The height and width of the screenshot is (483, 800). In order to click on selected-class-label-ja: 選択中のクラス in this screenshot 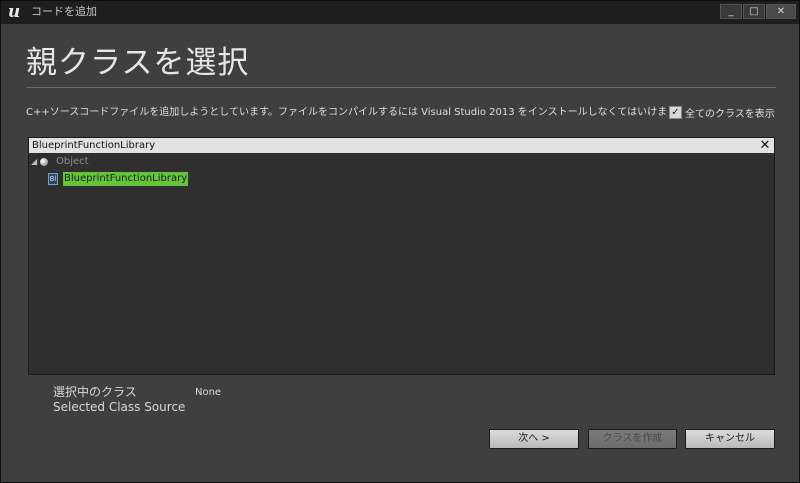, I will do `click(95, 392)`.